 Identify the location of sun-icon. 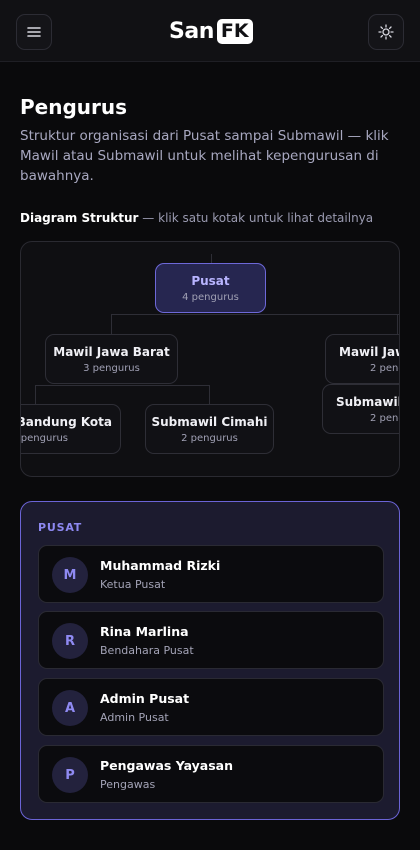
(386, 32).